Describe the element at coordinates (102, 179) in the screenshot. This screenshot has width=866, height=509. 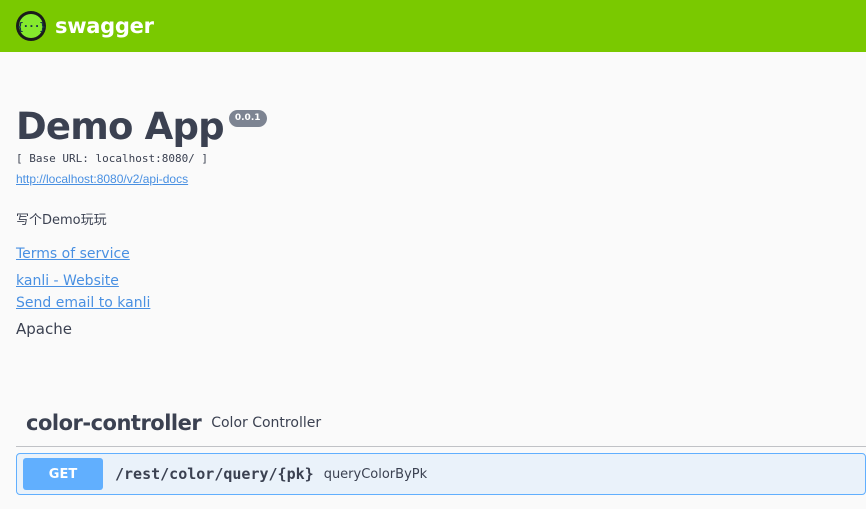
I see `api-docs-link: http://localhost:8080/v2/api-docs` at that location.